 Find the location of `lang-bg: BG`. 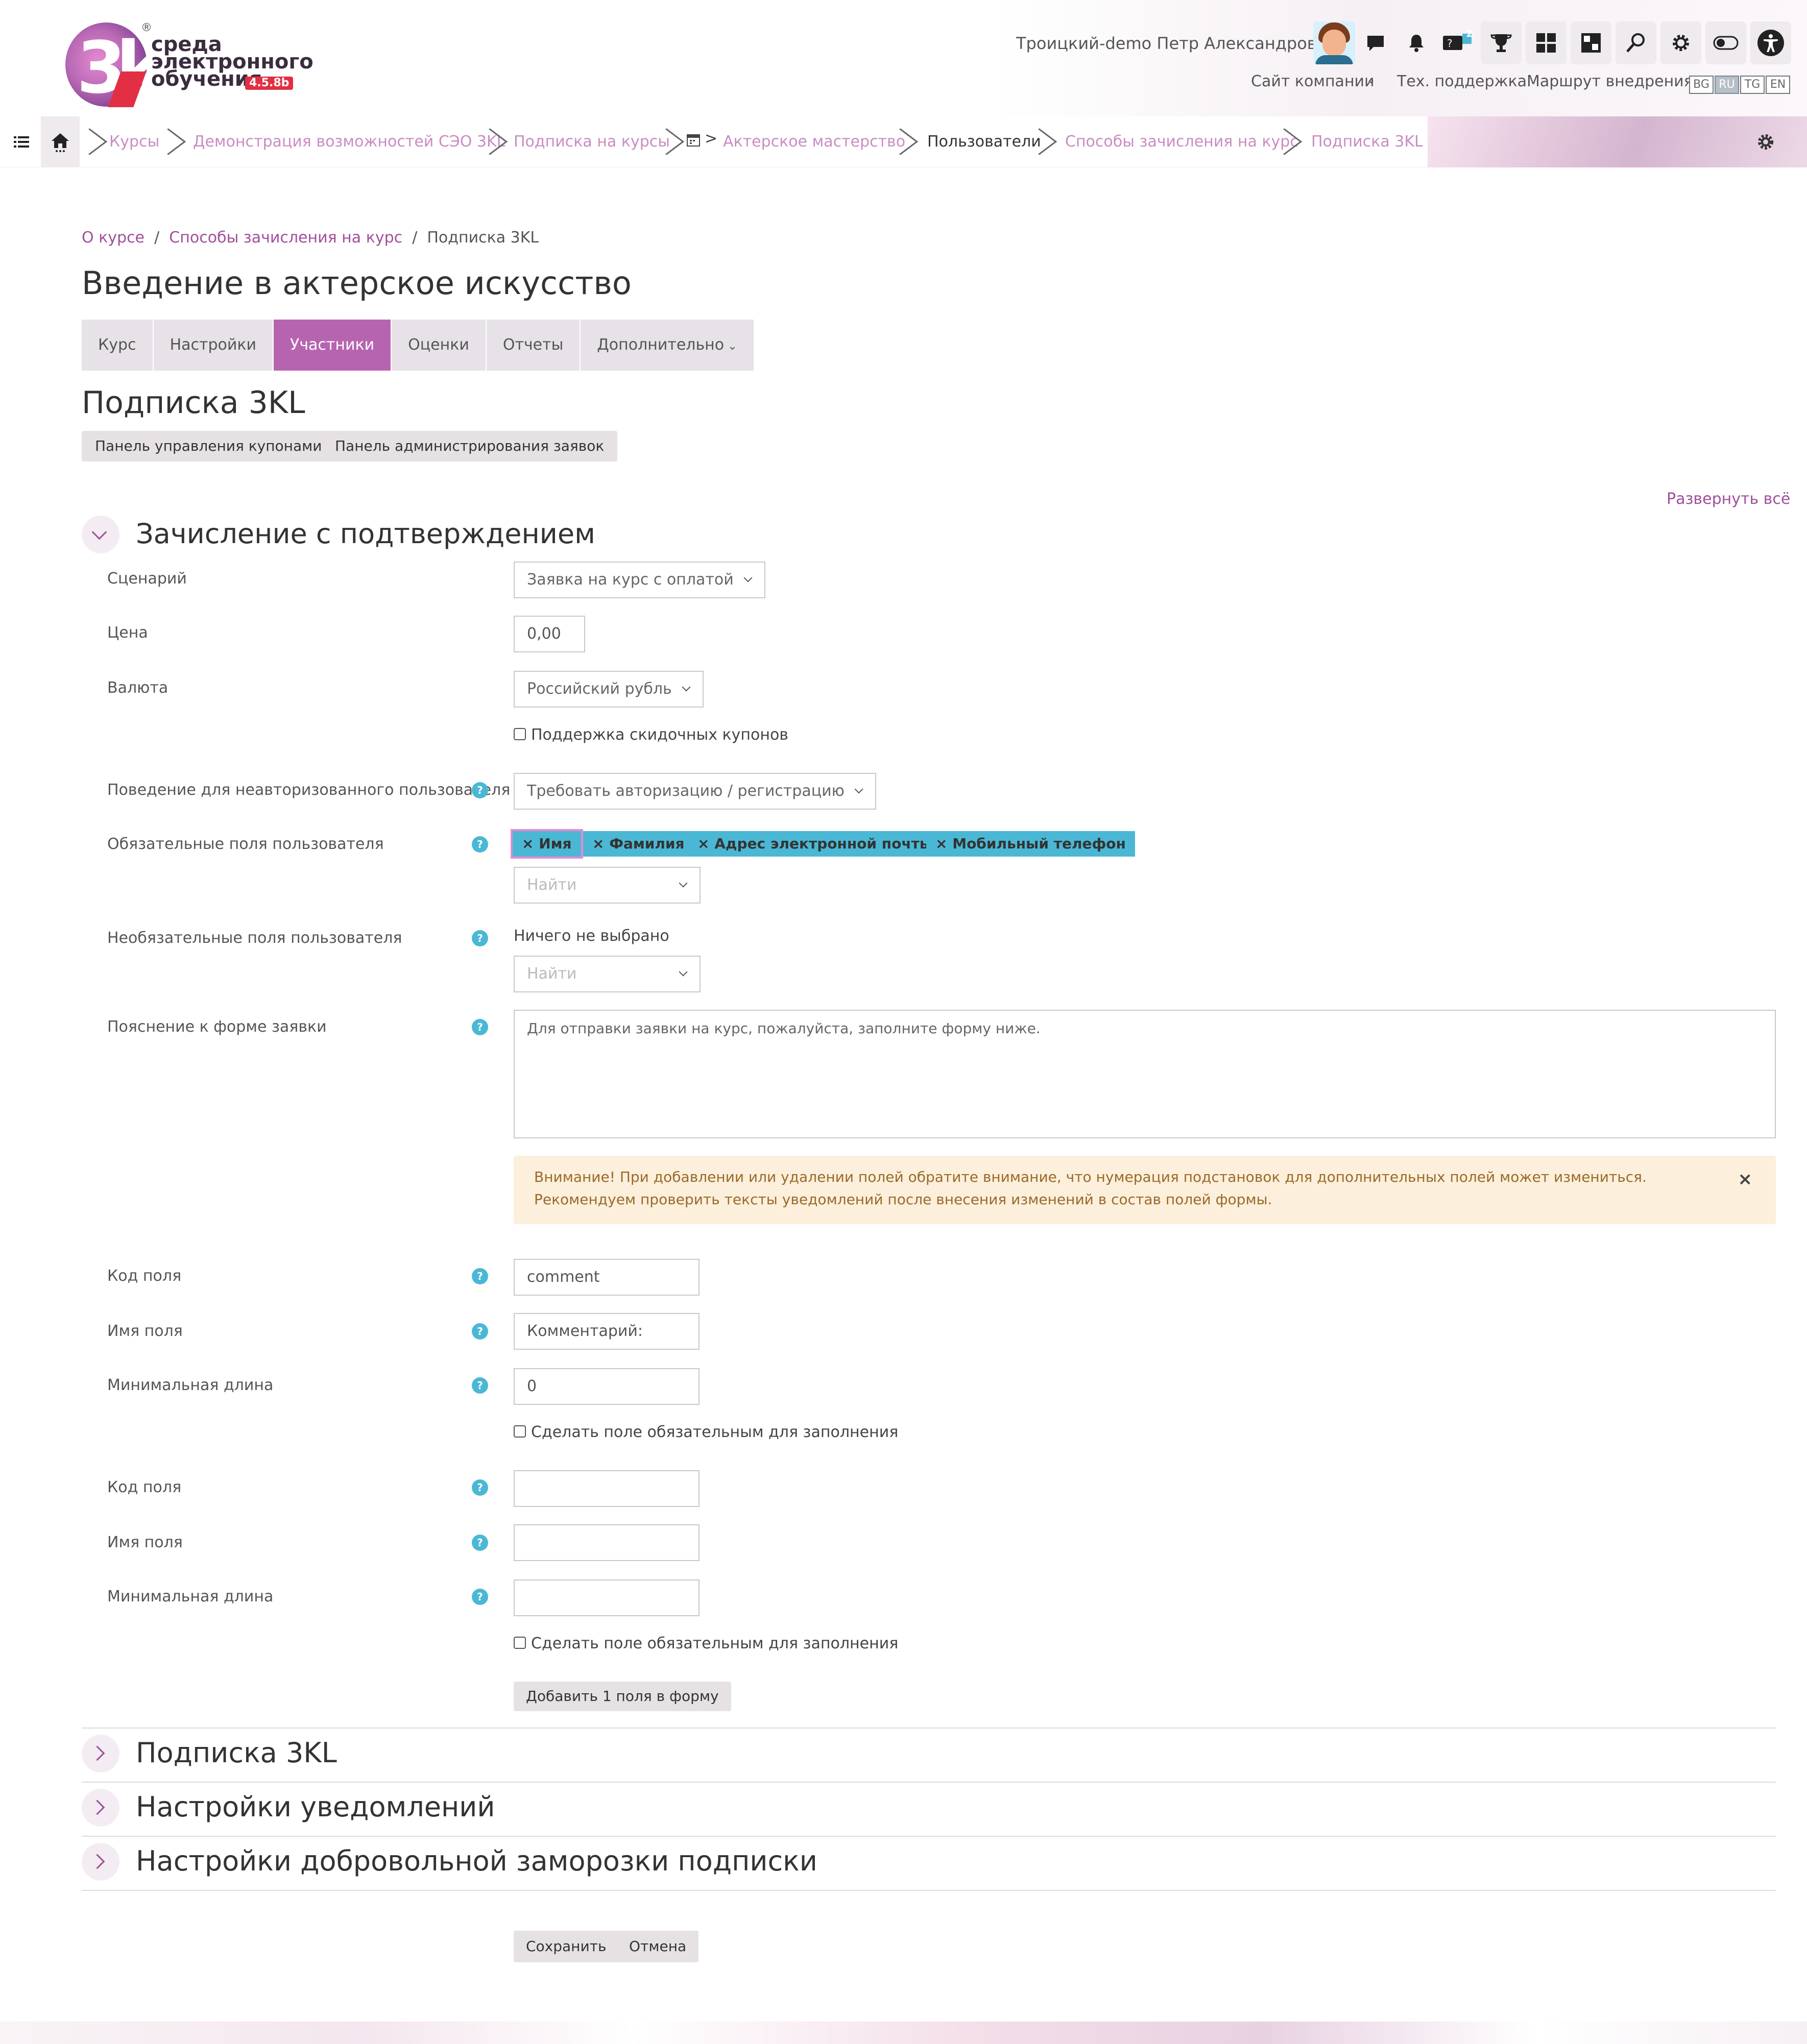

lang-bg: BG is located at coordinates (1701, 85).